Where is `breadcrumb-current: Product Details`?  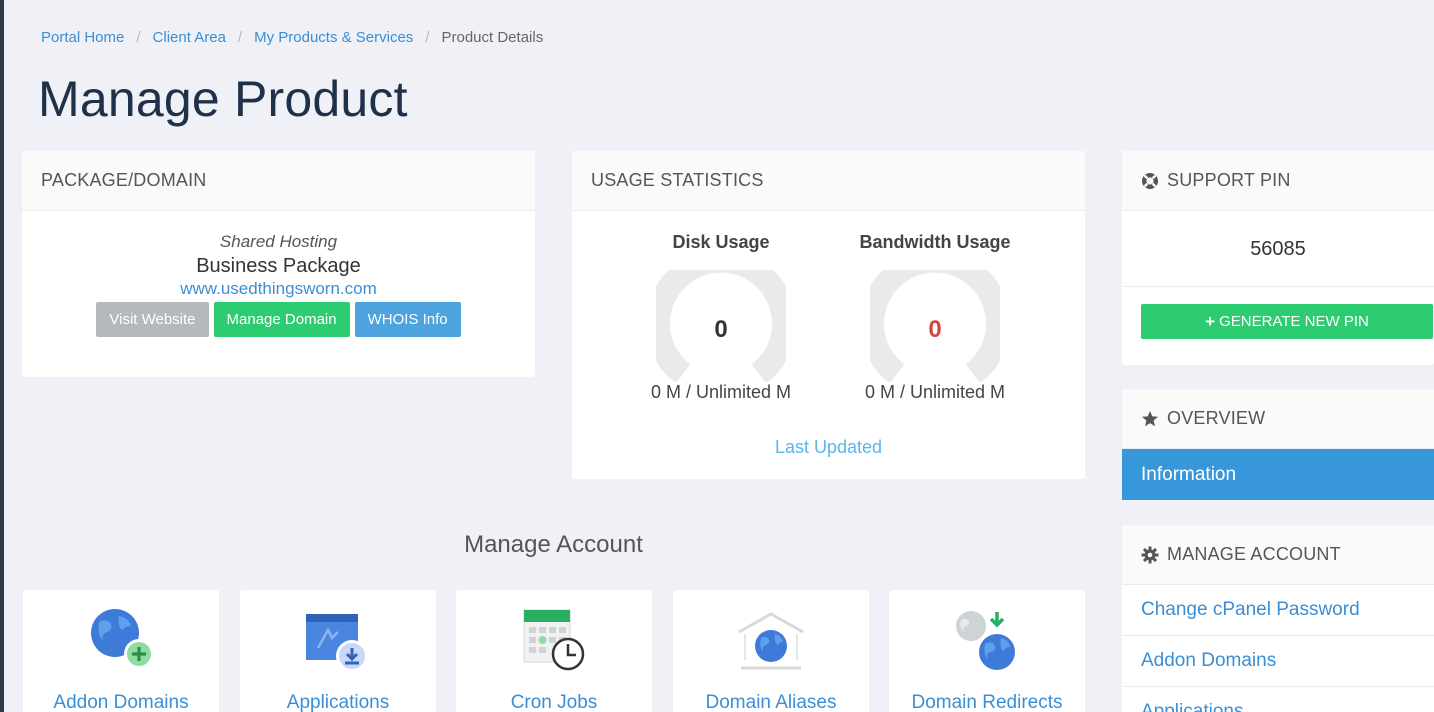 breadcrumb-current: Product Details is located at coordinates (492, 37).